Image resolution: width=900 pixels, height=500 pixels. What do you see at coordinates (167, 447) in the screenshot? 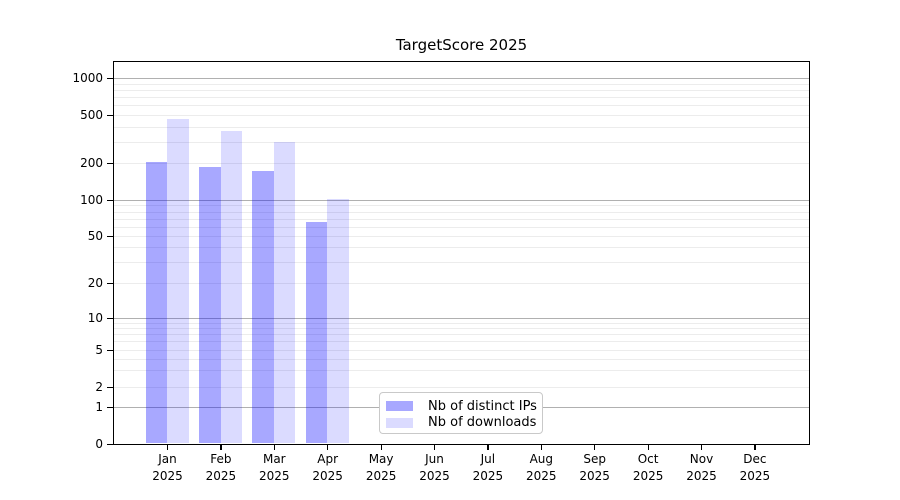
I see `x-tick-mark-jan` at bounding box center [167, 447].